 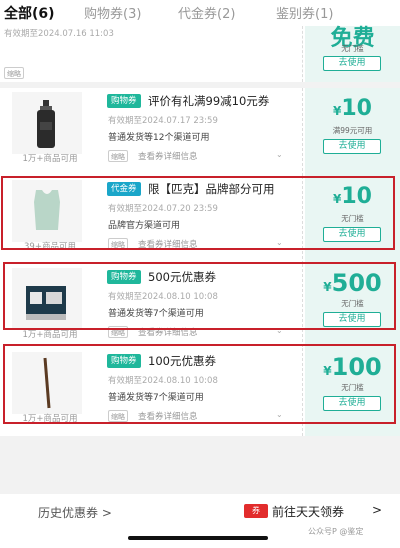 What do you see at coordinates (29, 13) in the screenshot?
I see `tab-all: 全部(6)` at bounding box center [29, 13].